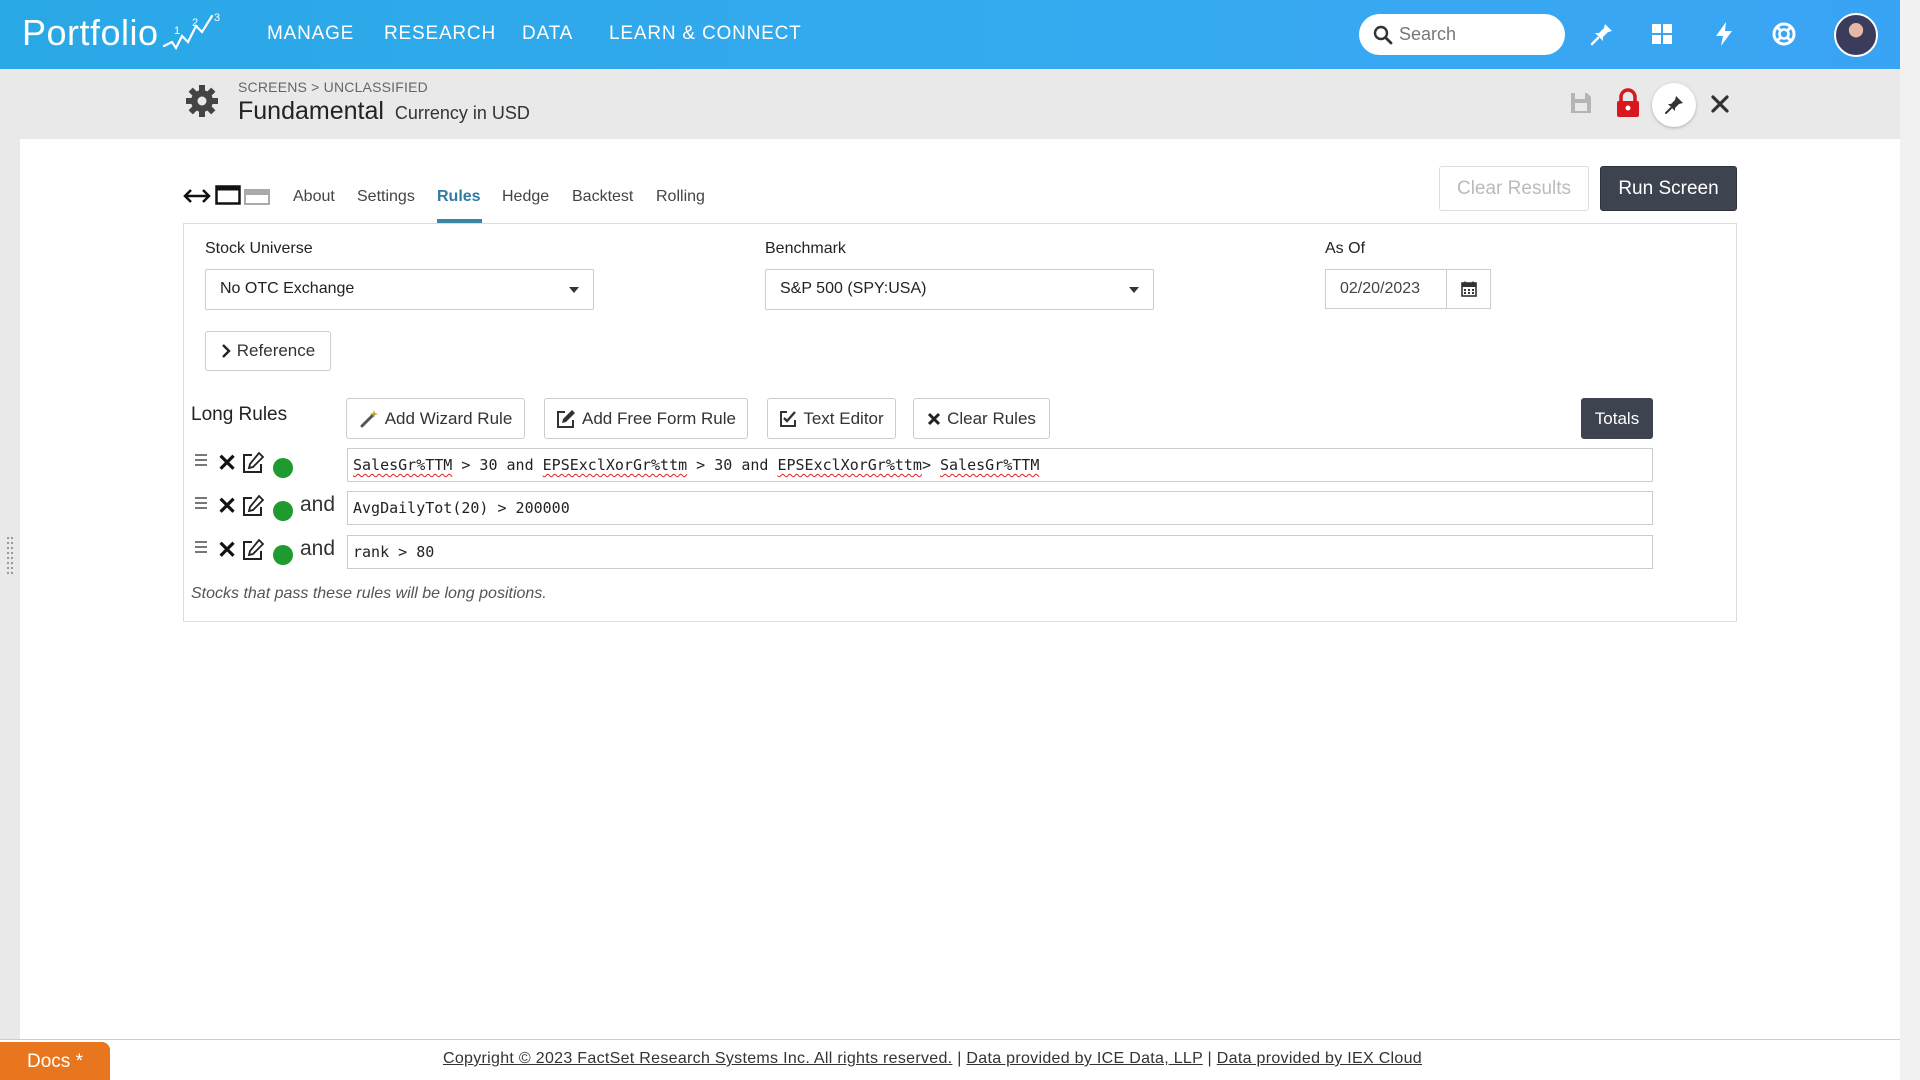 The image size is (1920, 1080). Describe the element at coordinates (1856, 35) in the screenshot. I see `user-avatar` at that location.